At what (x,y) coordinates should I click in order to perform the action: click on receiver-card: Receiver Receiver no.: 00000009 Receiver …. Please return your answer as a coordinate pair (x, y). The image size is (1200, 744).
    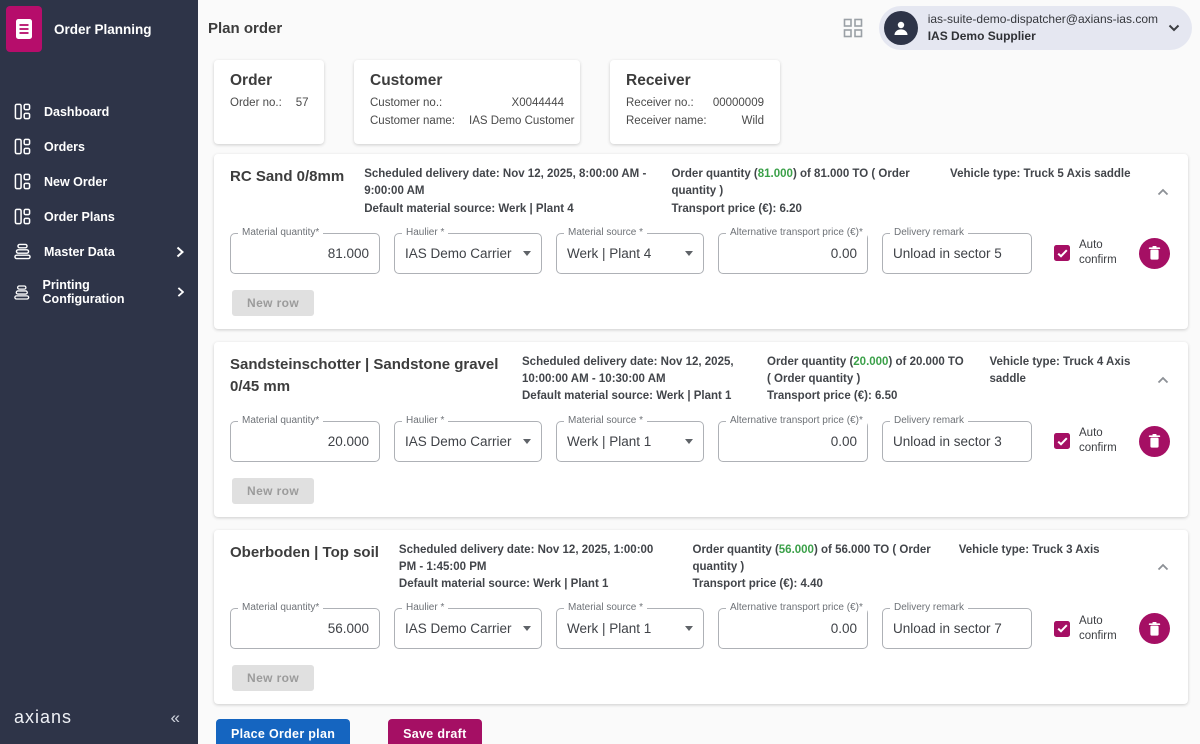
    Looking at the image, I should click on (695, 102).